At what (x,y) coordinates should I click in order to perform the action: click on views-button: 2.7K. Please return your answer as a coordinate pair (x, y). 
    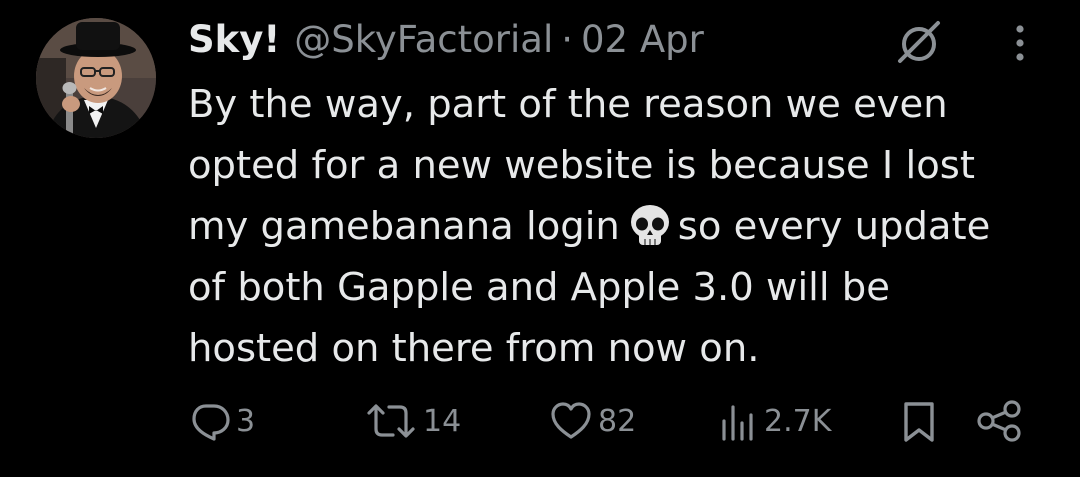
    Looking at the image, I should click on (773, 421).